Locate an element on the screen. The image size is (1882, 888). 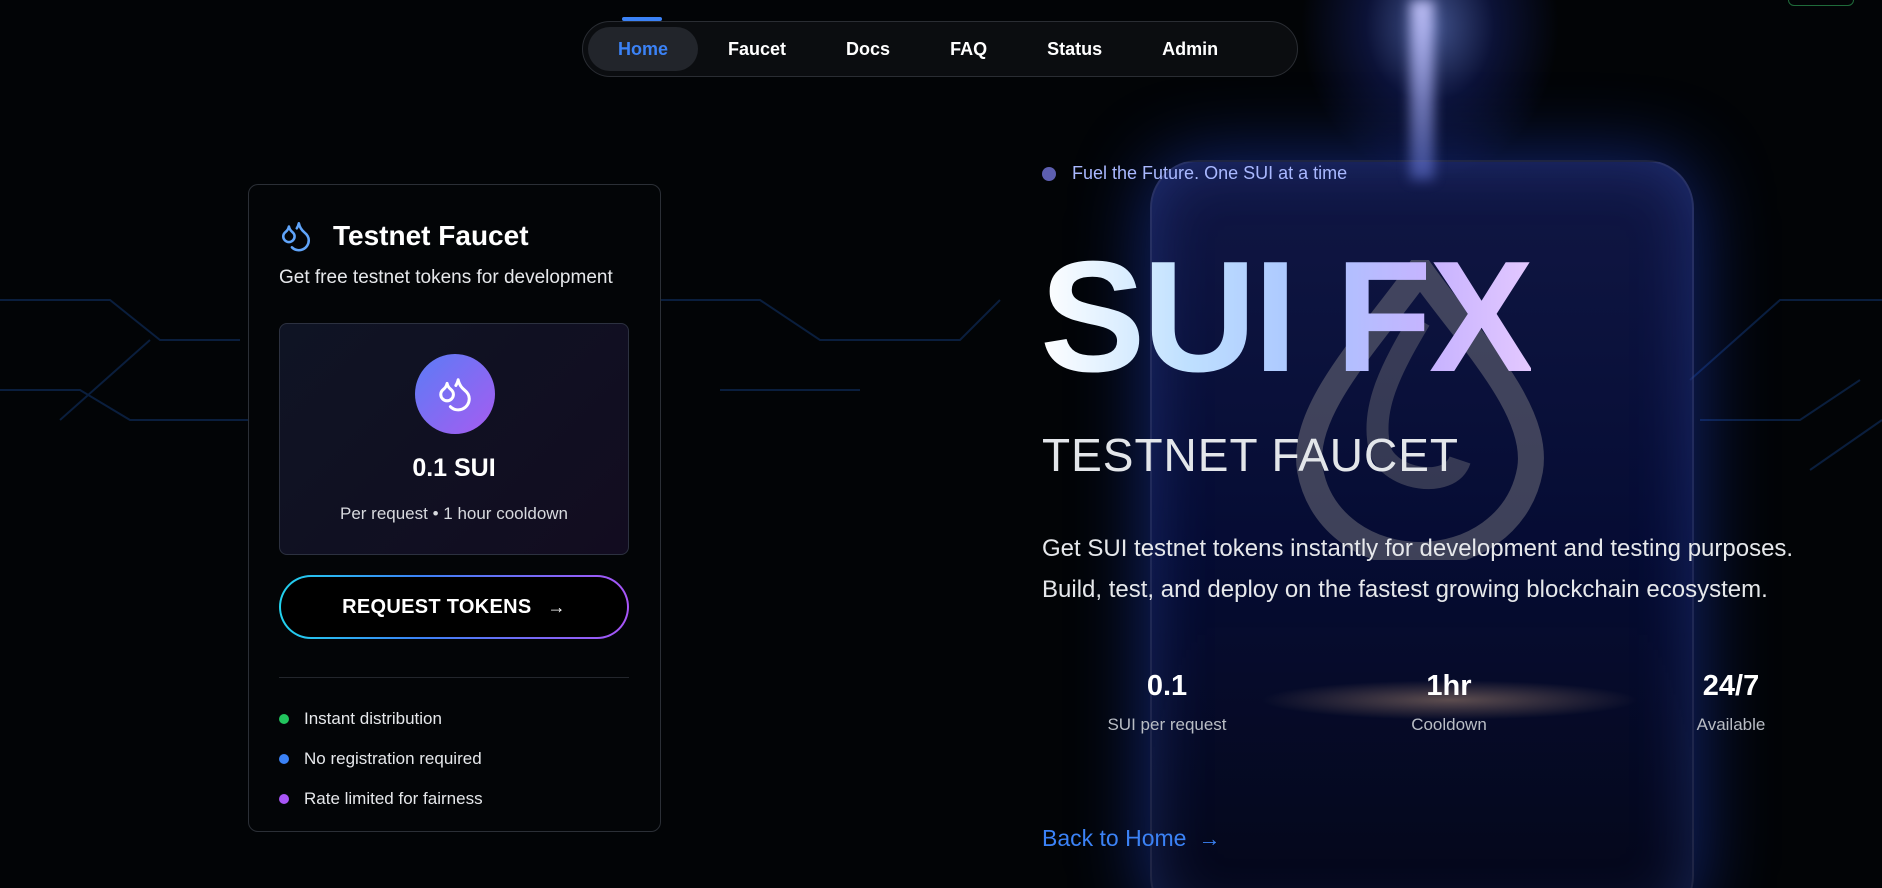
purple-dot-icon is located at coordinates (284, 799).